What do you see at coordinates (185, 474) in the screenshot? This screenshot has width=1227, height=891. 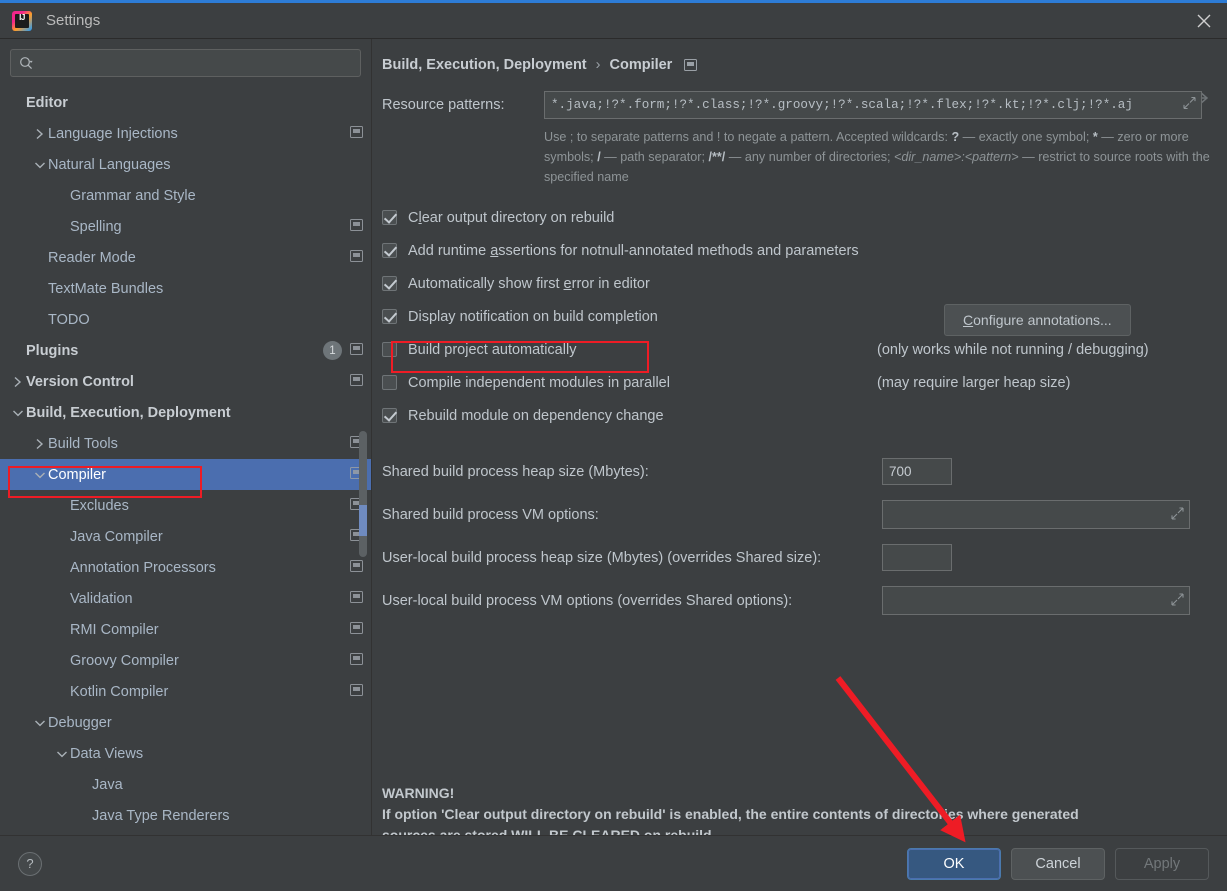 I see `sidebar-item-compiler: Compiler` at bounding box center [185, 474].